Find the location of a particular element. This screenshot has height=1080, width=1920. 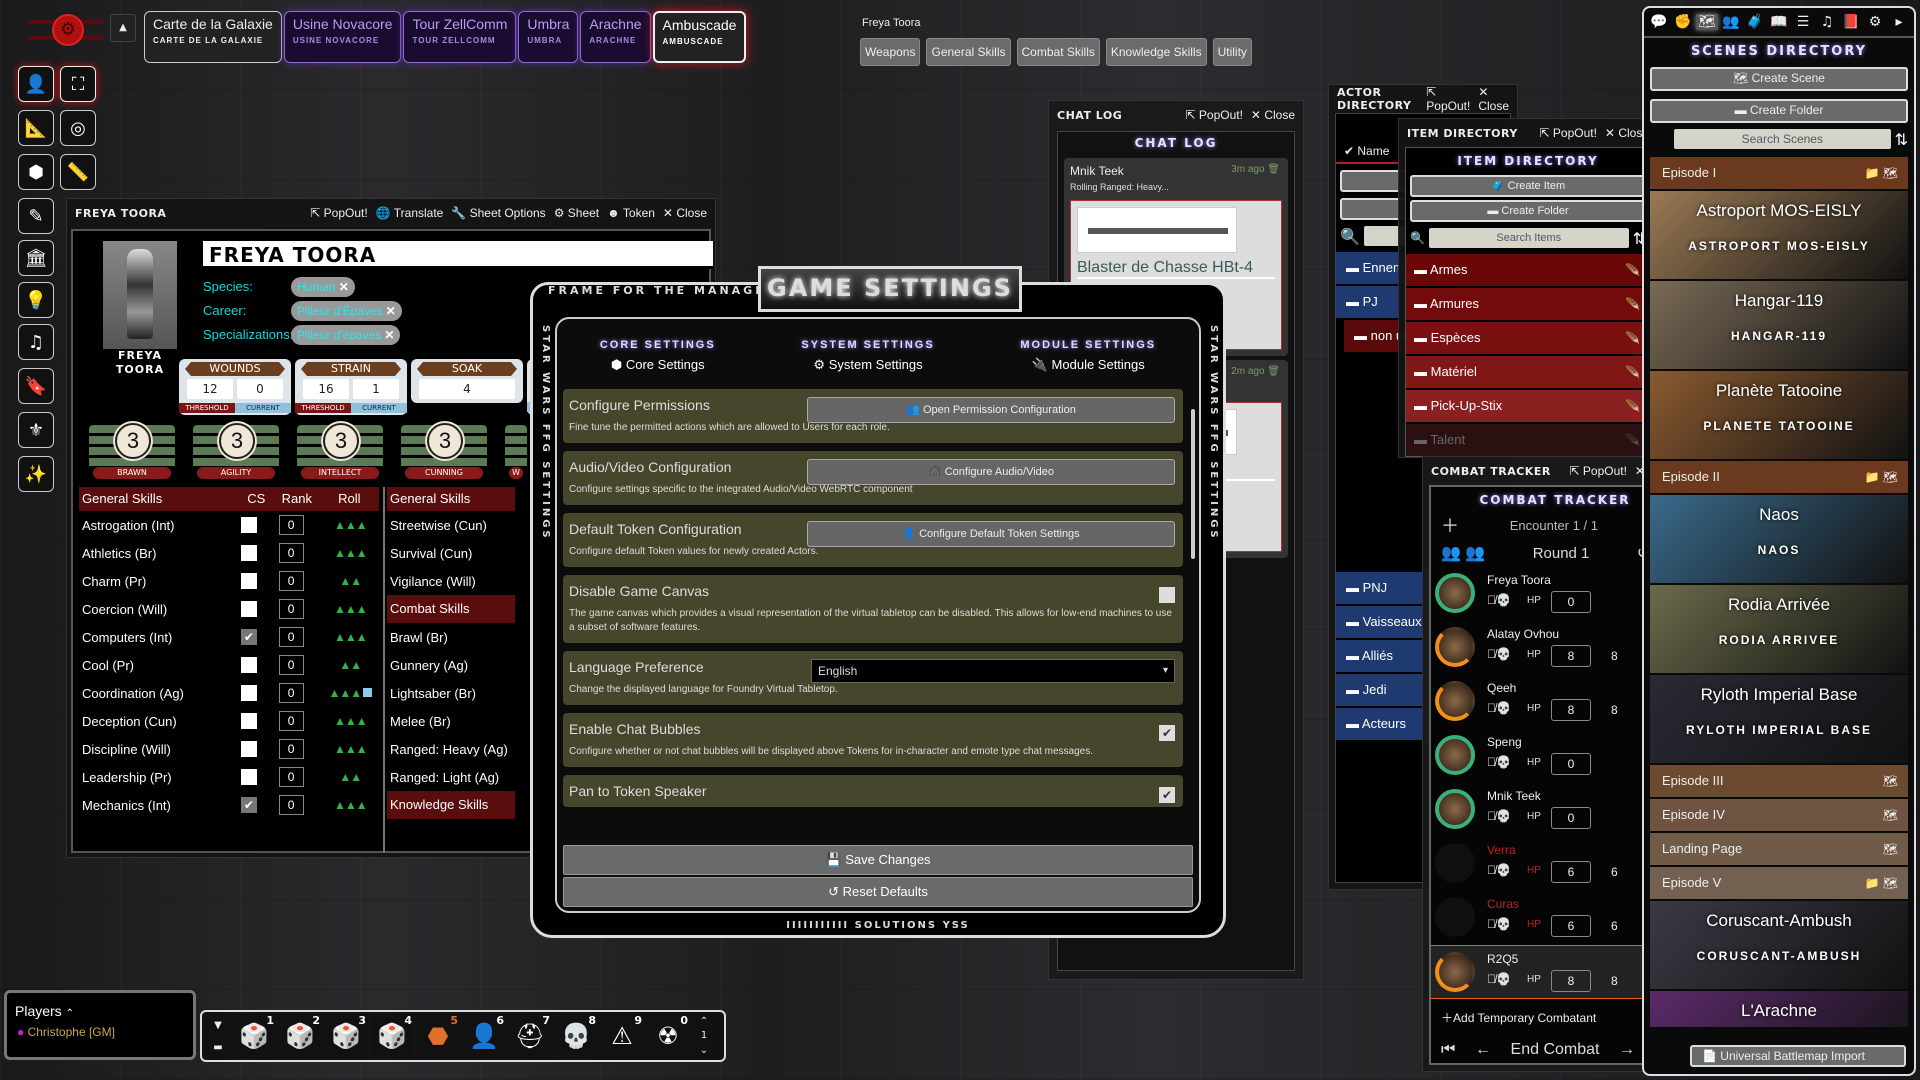

scene-entry: Rodia Arrivée RODIA ARRIVEE is located at coordinates (1779, 629).